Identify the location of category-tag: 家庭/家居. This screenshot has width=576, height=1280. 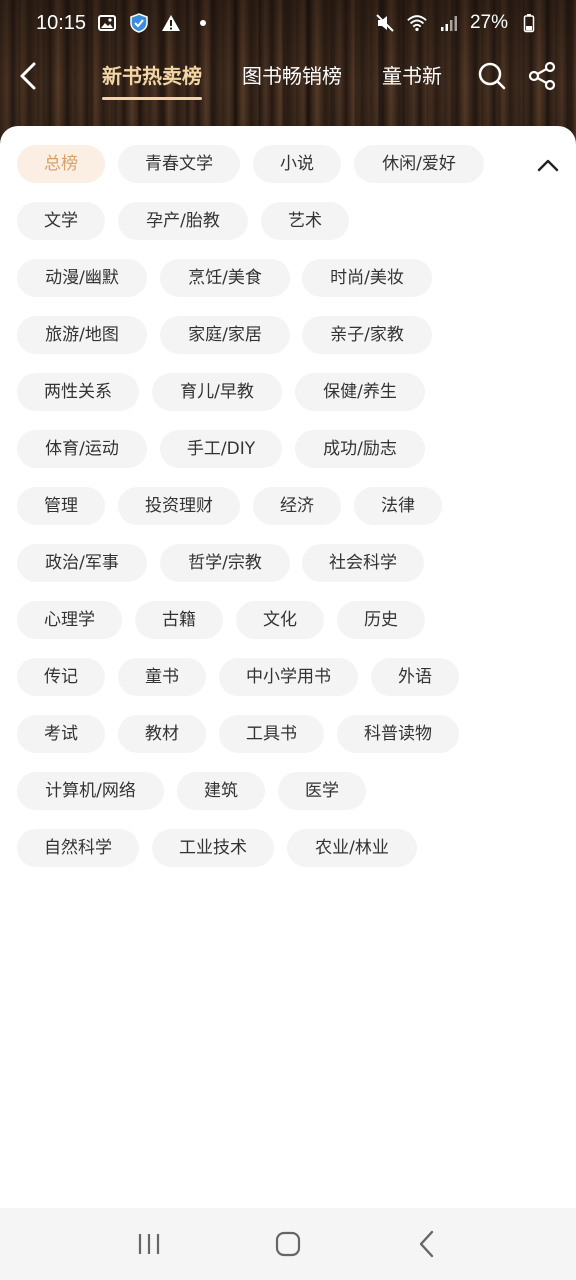
(225, 335).